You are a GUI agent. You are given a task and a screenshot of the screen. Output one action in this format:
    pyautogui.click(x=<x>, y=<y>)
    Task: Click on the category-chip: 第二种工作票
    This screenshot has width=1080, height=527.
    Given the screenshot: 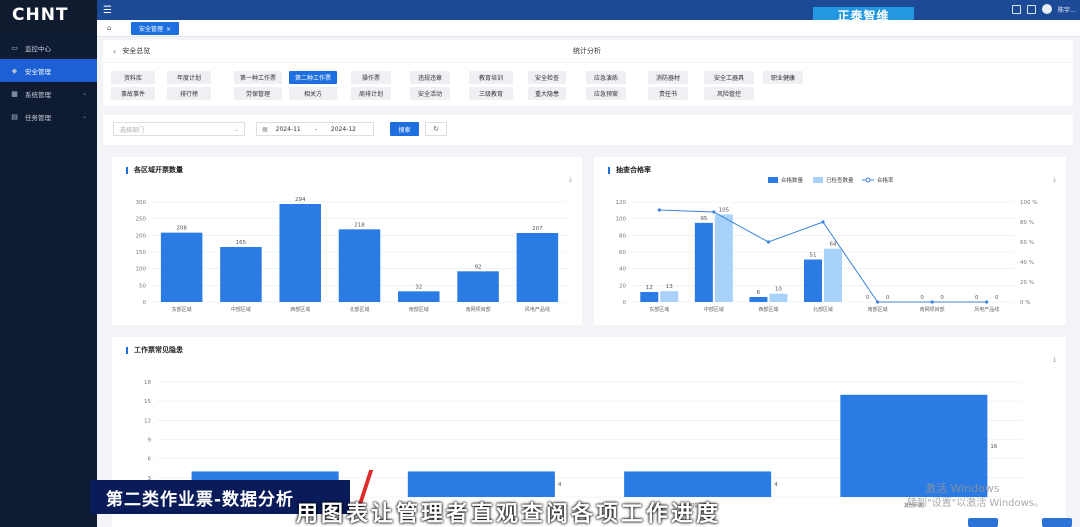 What is the action you would take?
    pyautogui.click(x=313, y=77)
    